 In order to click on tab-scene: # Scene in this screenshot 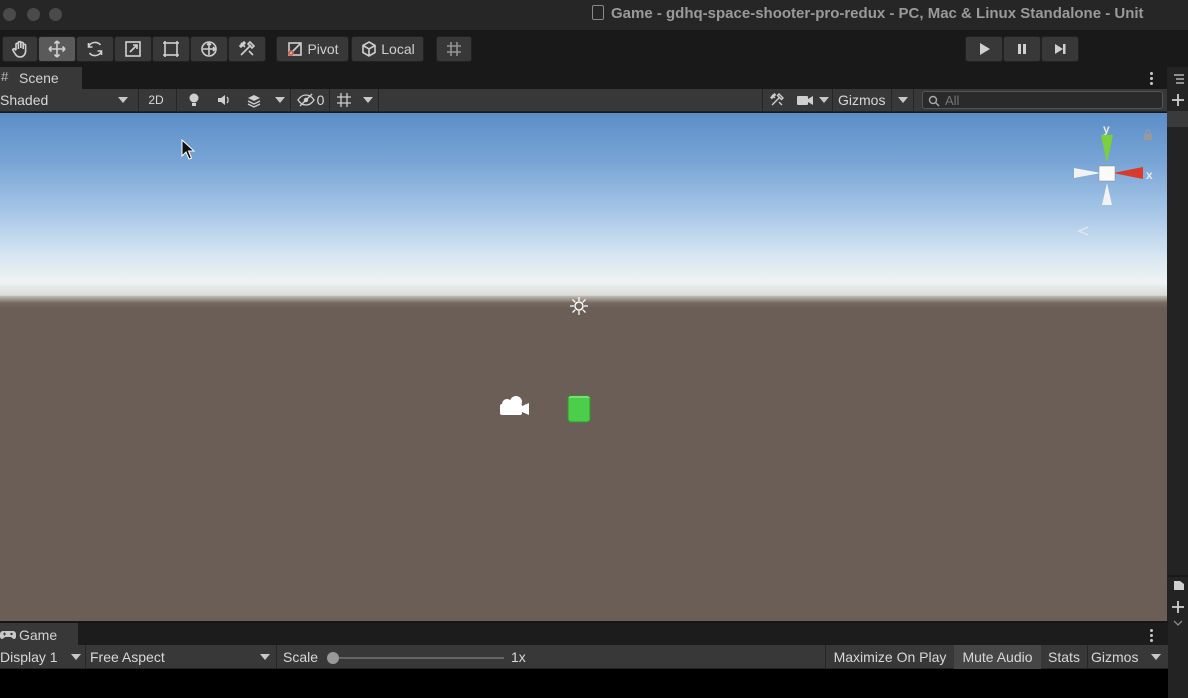, I will do `click(41, 78)`.